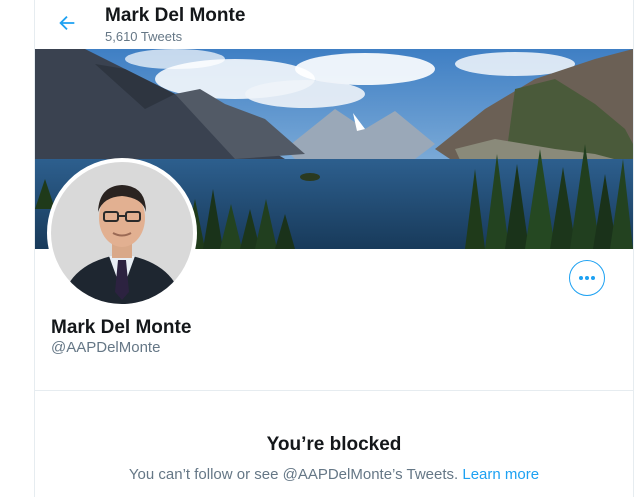 The height and width of the screenshot is (497, 637). What do you see at coordinates (144, 36) in the screenshot?
I see `tweet-count: 5,610 Tweets` at bounding box center [144, 36].